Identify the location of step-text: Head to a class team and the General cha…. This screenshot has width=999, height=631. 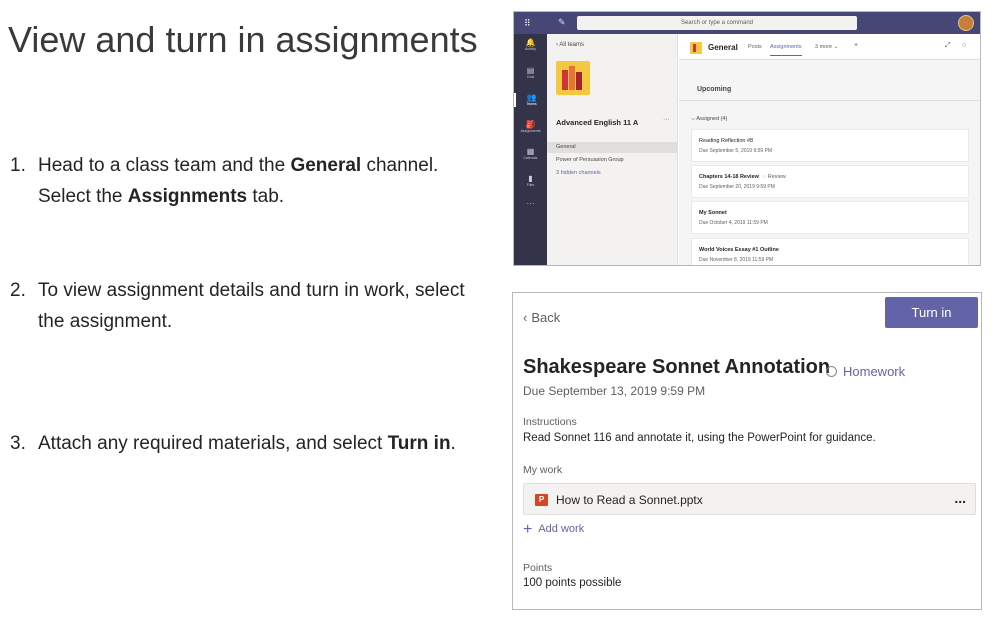
(238, 181).